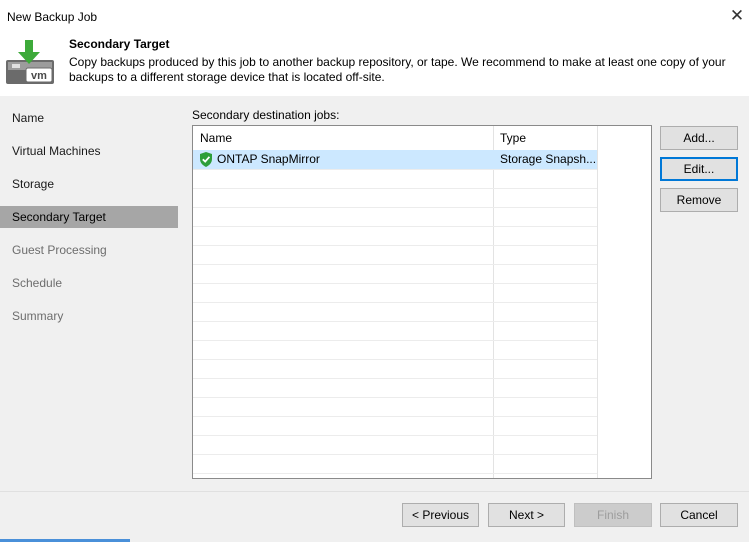 This screenshot has height=542, width=749. I want to click on row-name: ONTAP SnapMirror, so click(268, 159).